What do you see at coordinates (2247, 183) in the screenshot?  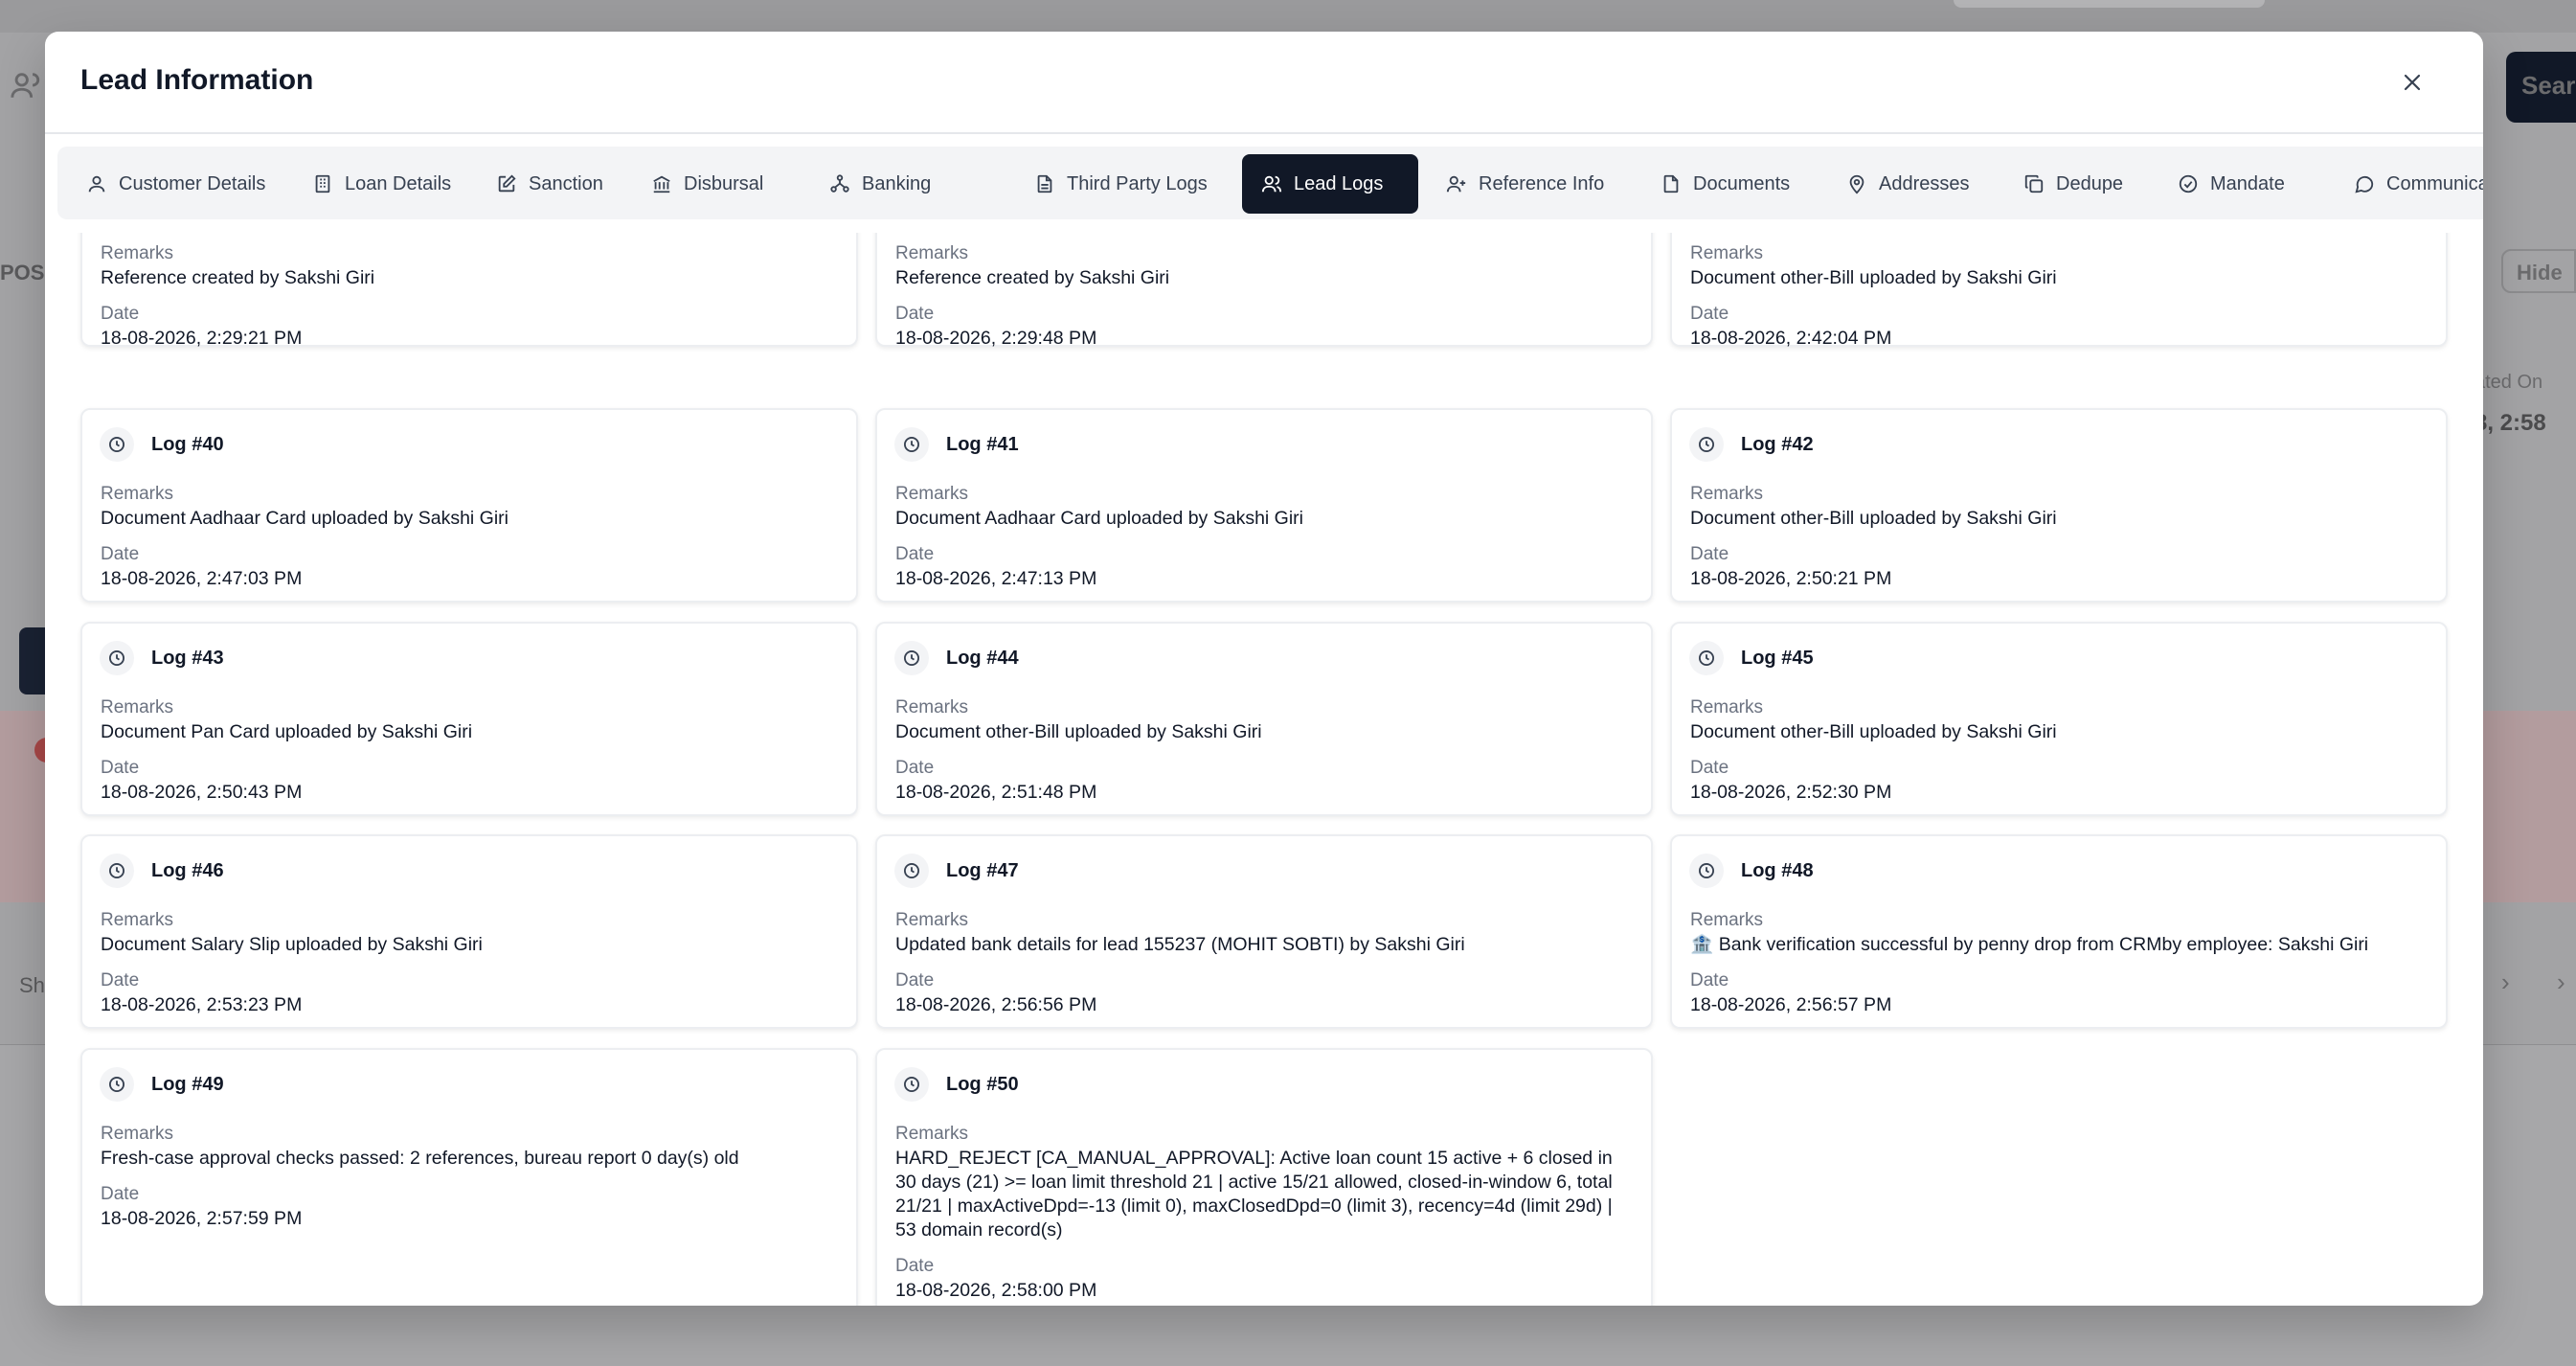 I see `tab-label: Mandate` at bounding box center [2247, 183].